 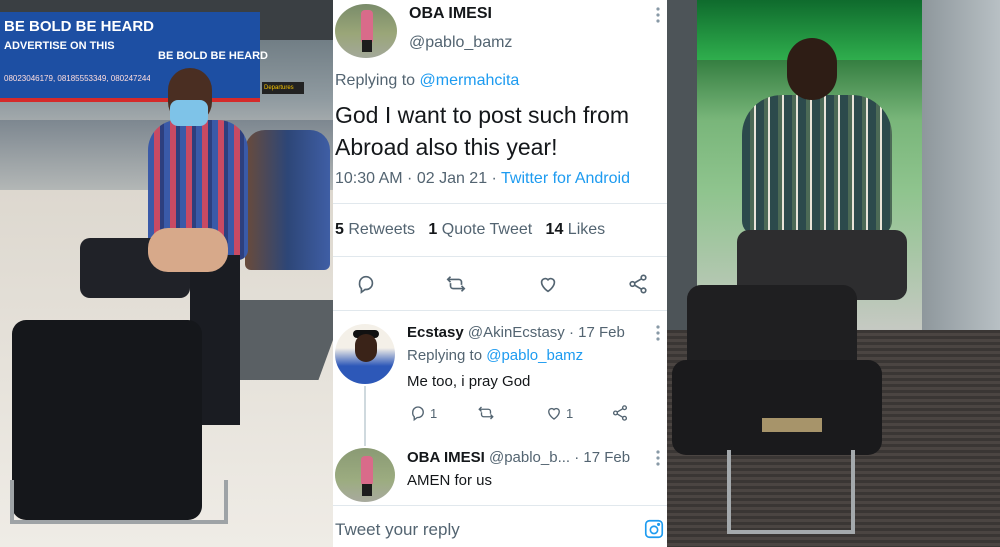 What do you see at coordinates (559, 457) in the screenshot?
I see `reply-author-handle: @pablo_b... · 17 Feb` at bounding box center [559, 457].